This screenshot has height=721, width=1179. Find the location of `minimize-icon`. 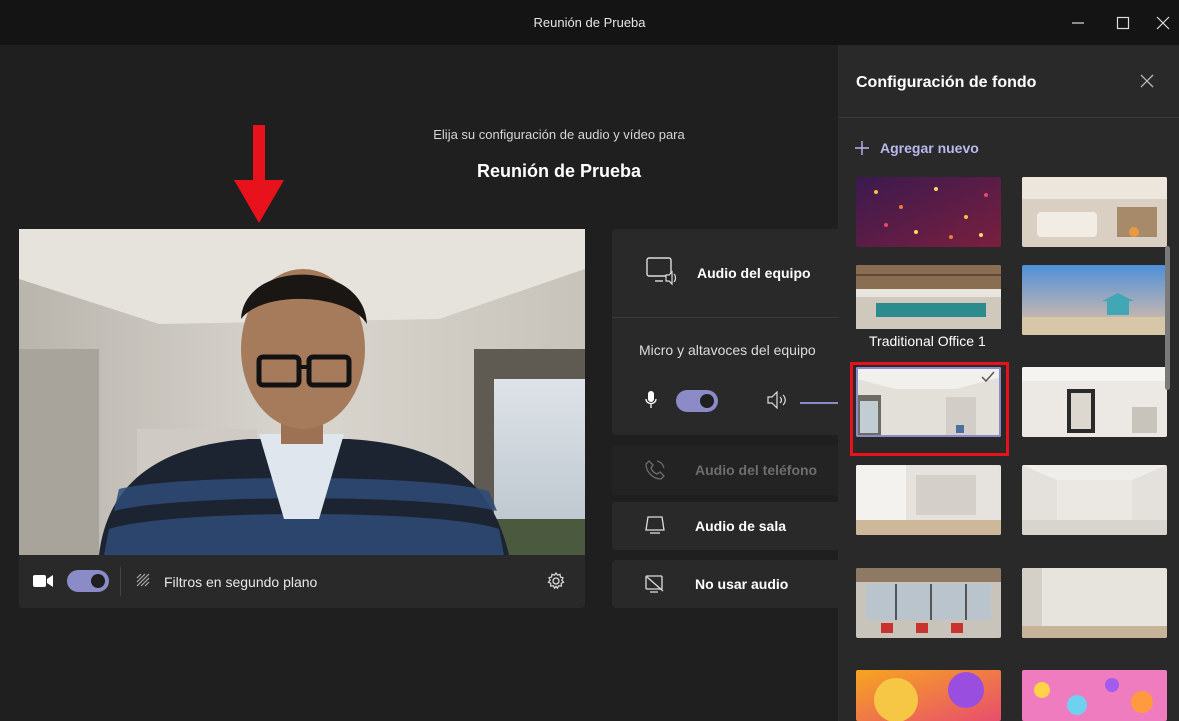

minimize-icon is located at coordinates (1078, 22).